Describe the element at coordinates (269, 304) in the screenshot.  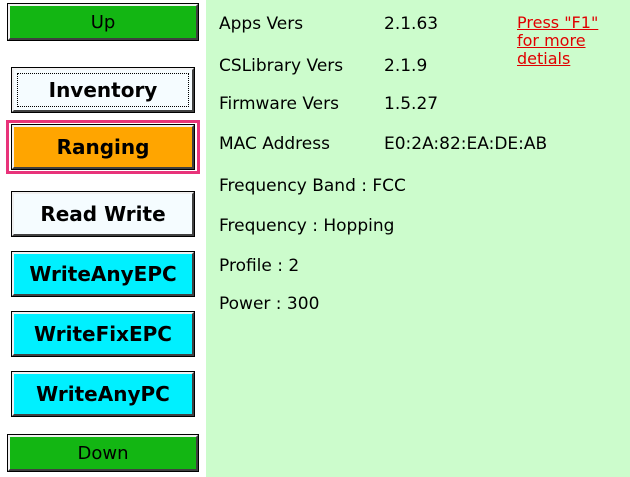
I see `power-text: Power : 300` at that location.